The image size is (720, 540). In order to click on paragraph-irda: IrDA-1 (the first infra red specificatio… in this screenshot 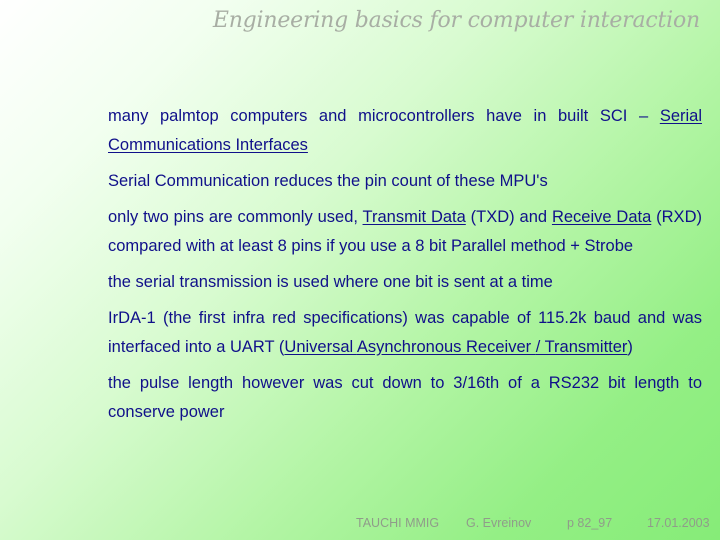, I will do `click(405, 333)`.